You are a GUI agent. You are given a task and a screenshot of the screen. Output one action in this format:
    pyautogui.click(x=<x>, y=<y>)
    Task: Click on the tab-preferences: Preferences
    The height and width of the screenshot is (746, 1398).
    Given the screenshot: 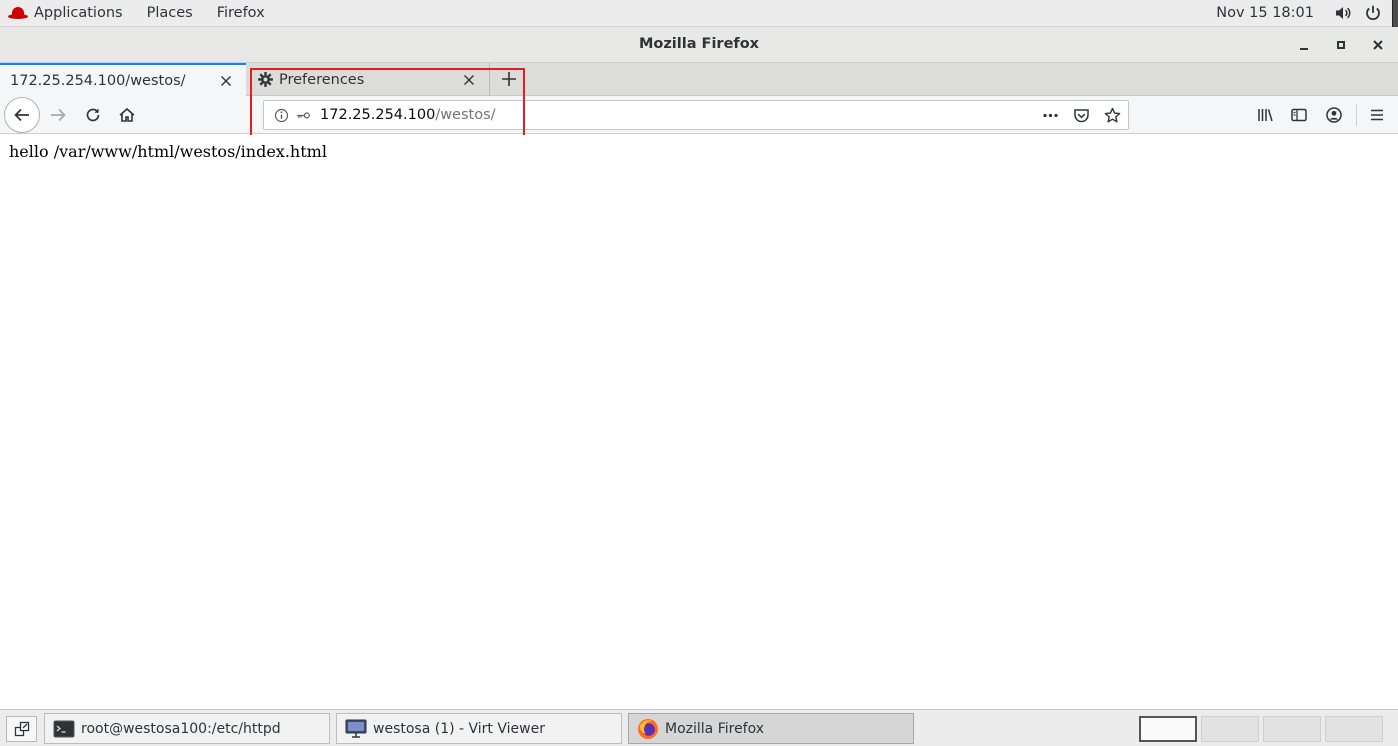 What is the action you would take?
    pyautogui.click(x=368, y=79)
    